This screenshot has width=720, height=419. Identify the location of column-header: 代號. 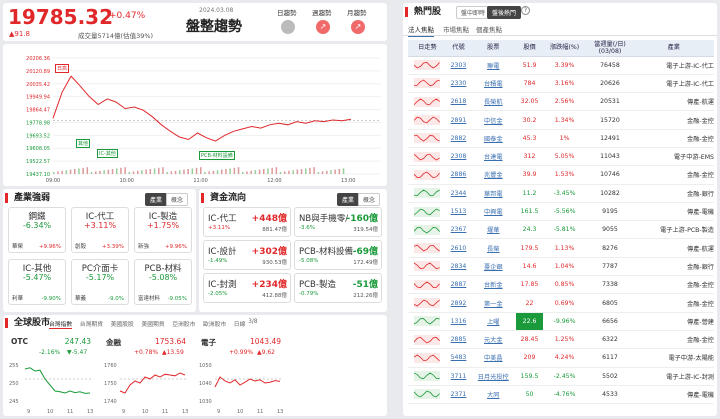
(458, 48).